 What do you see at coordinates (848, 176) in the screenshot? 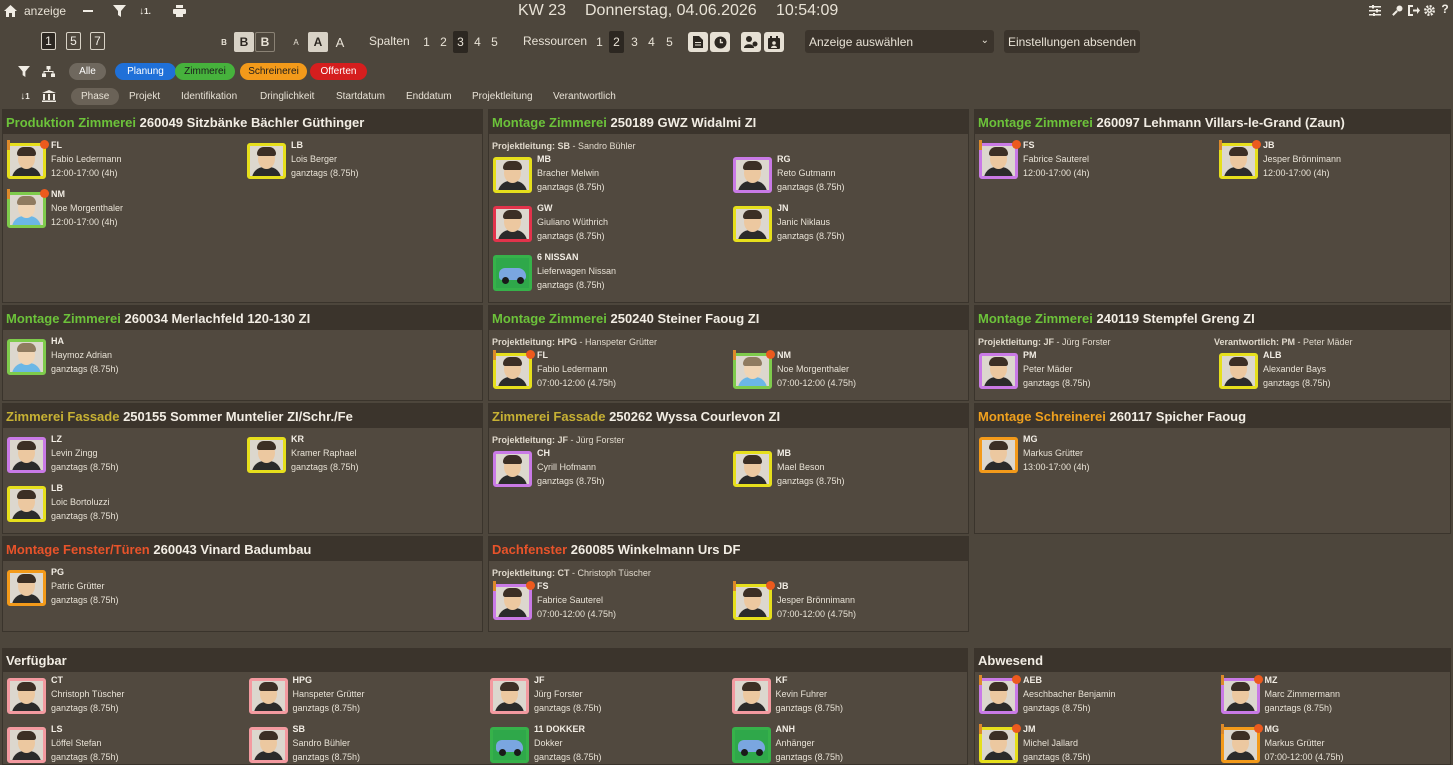
I see `resource-item: RG Reto Gutmann ganztags (8.75h)` at bounding box center [848, 176].